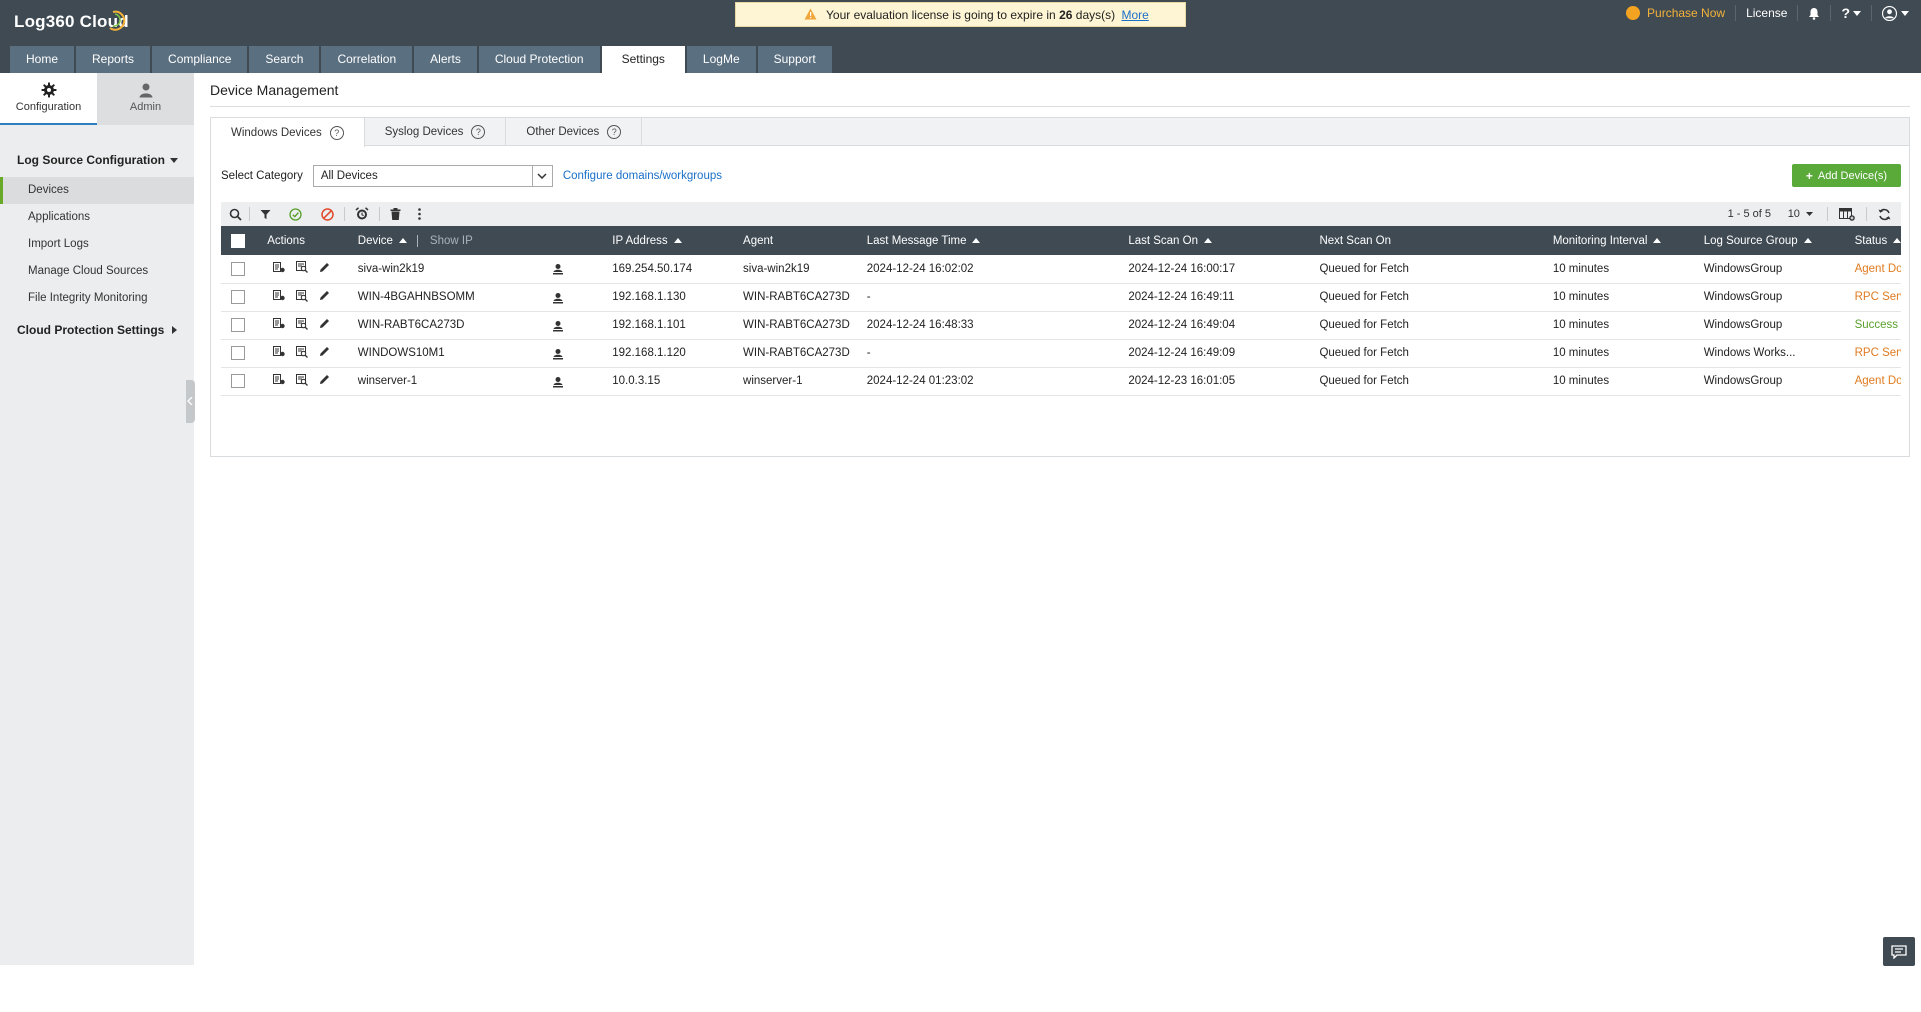 The width and height of the screenshot is (1921, 1012). What do you see at coordinates (794, 59) in the screenshot?
I see `tab-support: Support` at bounding box center [794, 59].